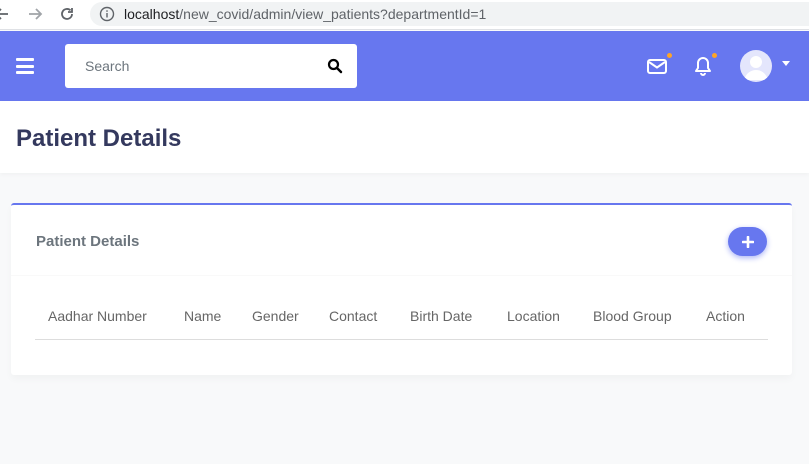 The width and height of the screenshot is (809, 464). Describe the element at coordinates (657, 66) in the screenshot. I see `envelope-icon` at that location.